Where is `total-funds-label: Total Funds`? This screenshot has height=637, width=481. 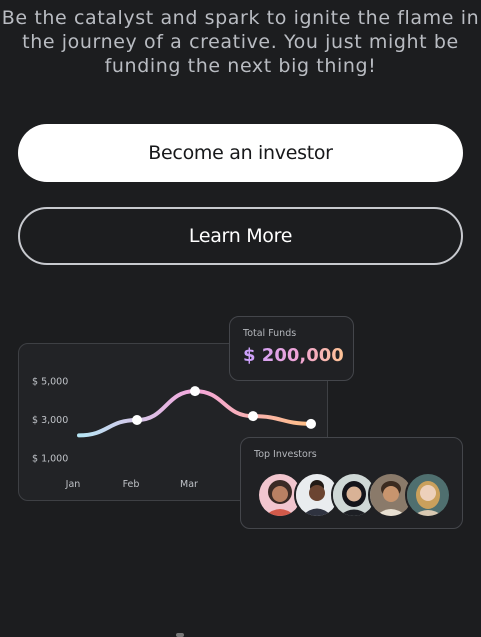
total-funds-label: Total Funds is located at coordinates (270, 333).